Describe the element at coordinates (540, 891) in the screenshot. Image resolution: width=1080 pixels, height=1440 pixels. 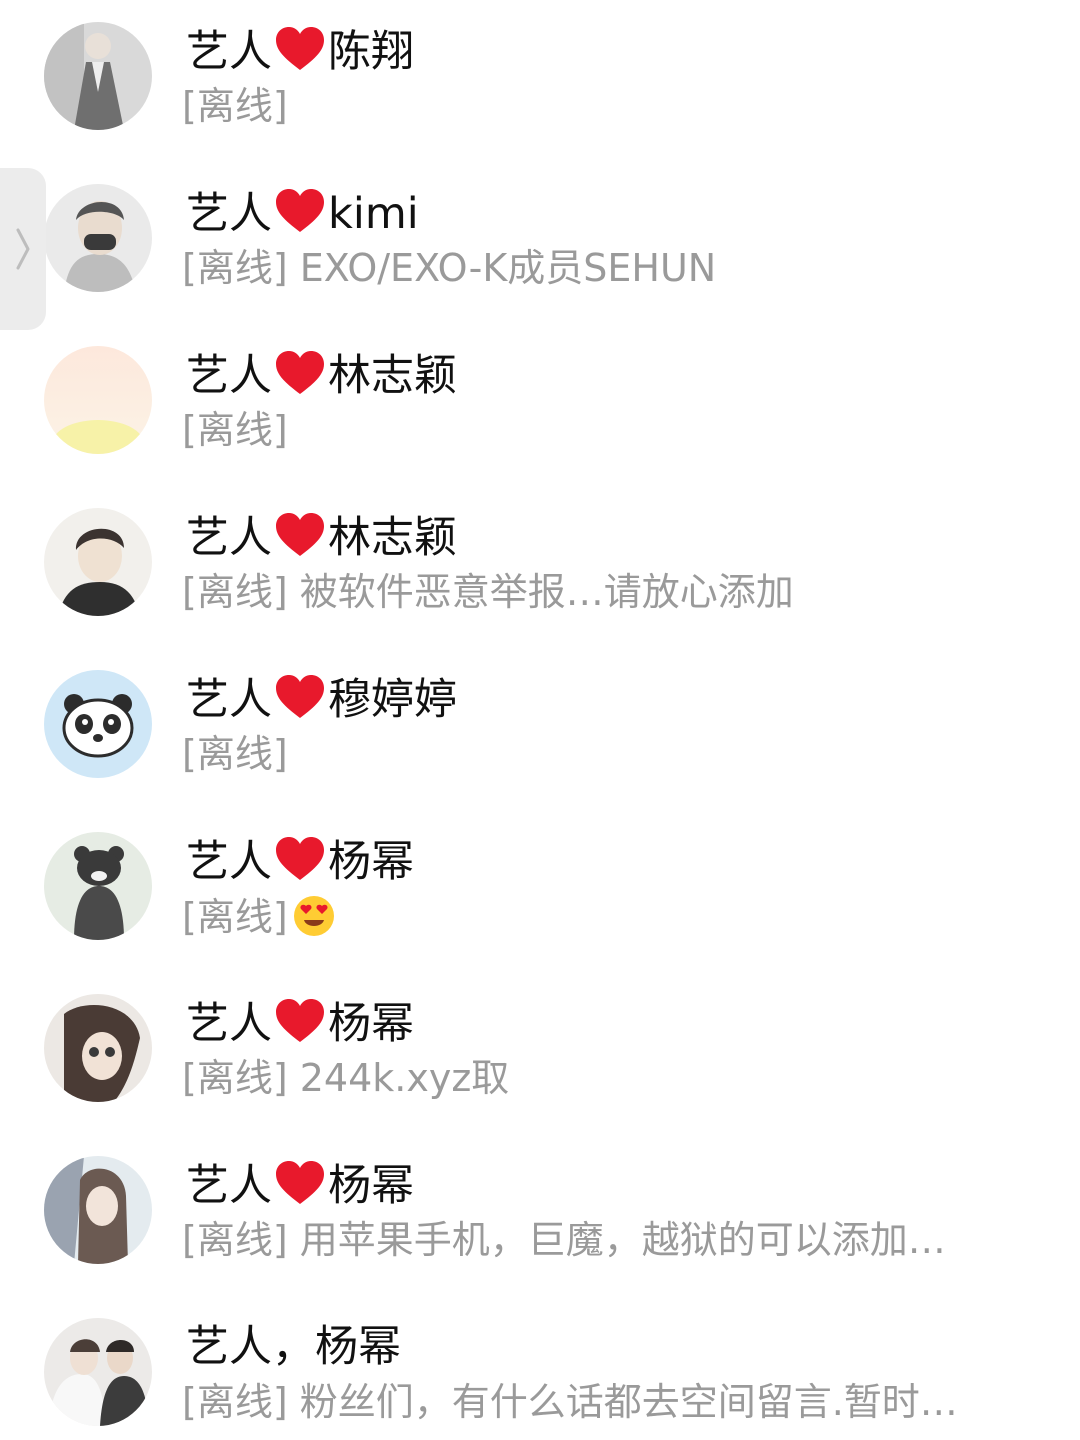
I see `contact-item: 艺人 杨幂 [离线]` at that location.